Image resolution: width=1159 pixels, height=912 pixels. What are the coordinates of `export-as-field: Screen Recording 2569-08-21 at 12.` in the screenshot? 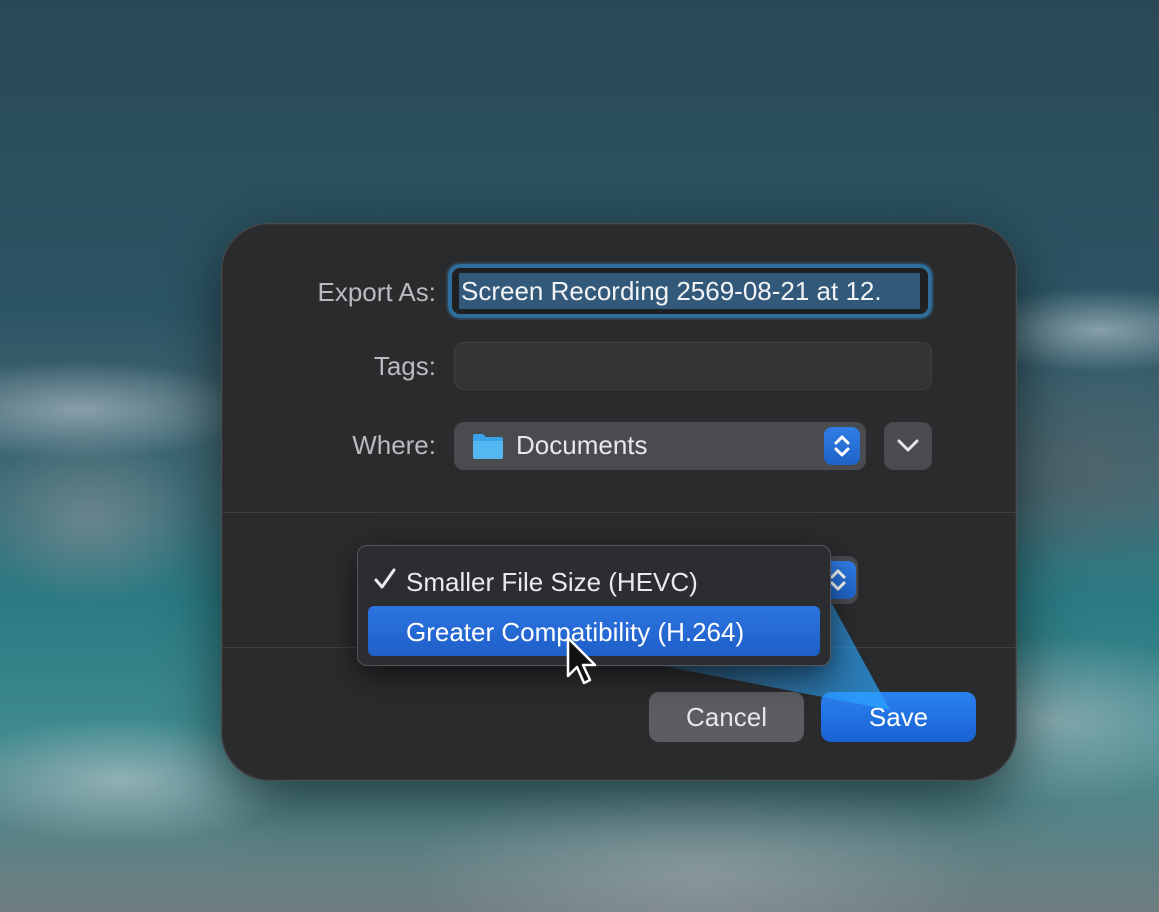 It's located at (690, 291).